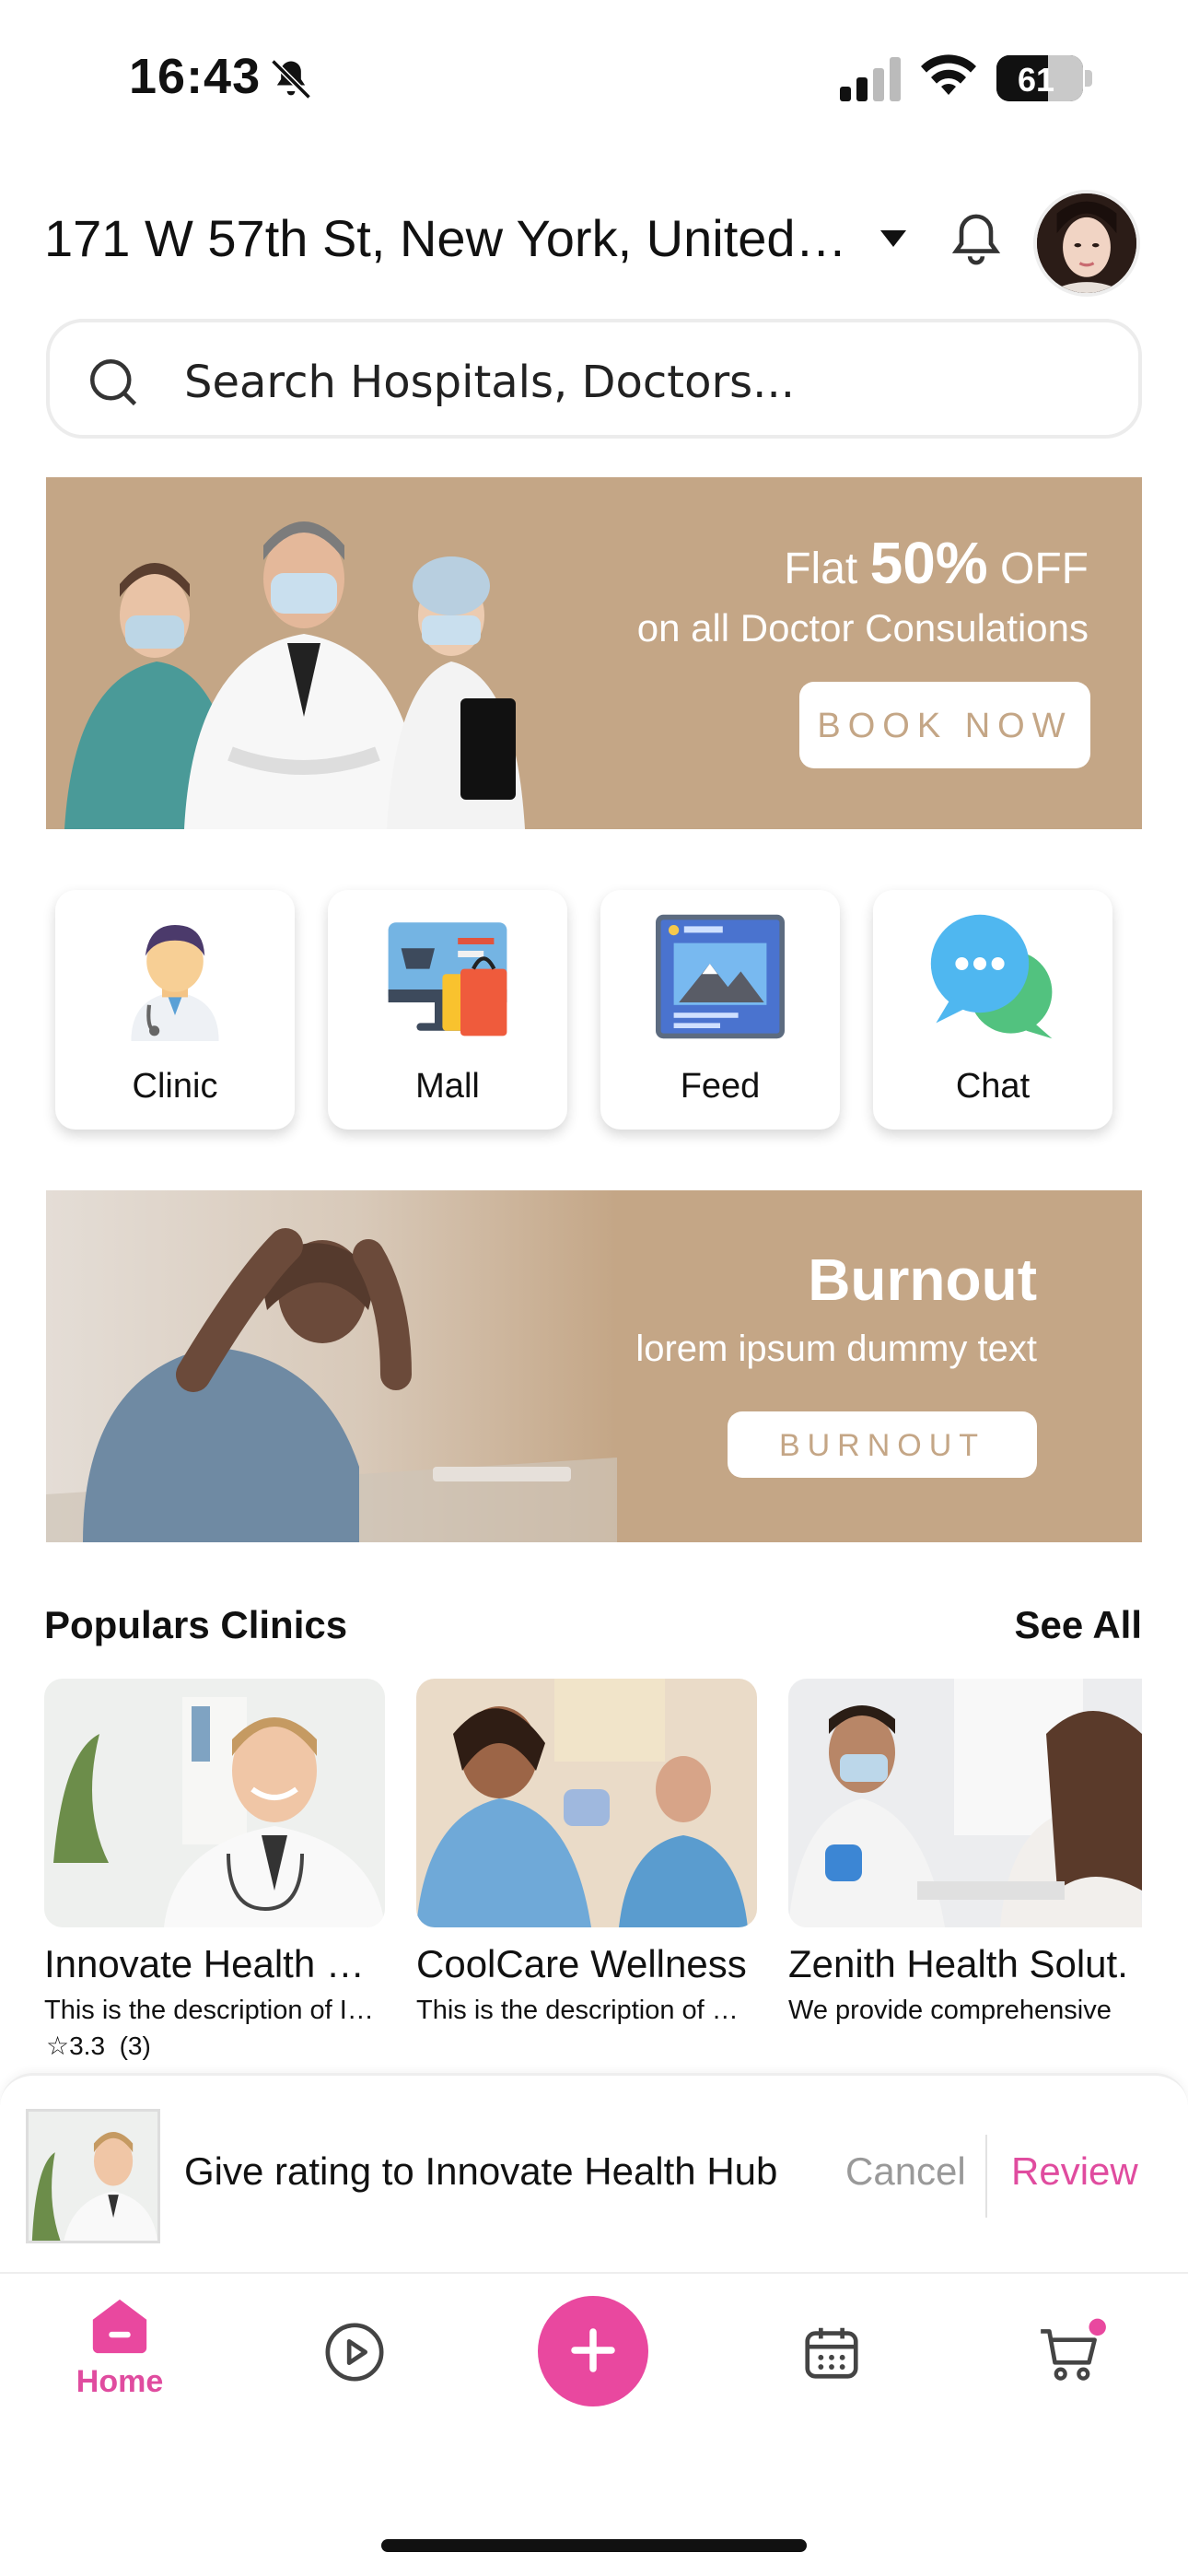 This screenshot has height=2576, width=1188. Describe the element at coordinates (195, 76) in the screenshot. I see `status-time: 16:43` at that location.